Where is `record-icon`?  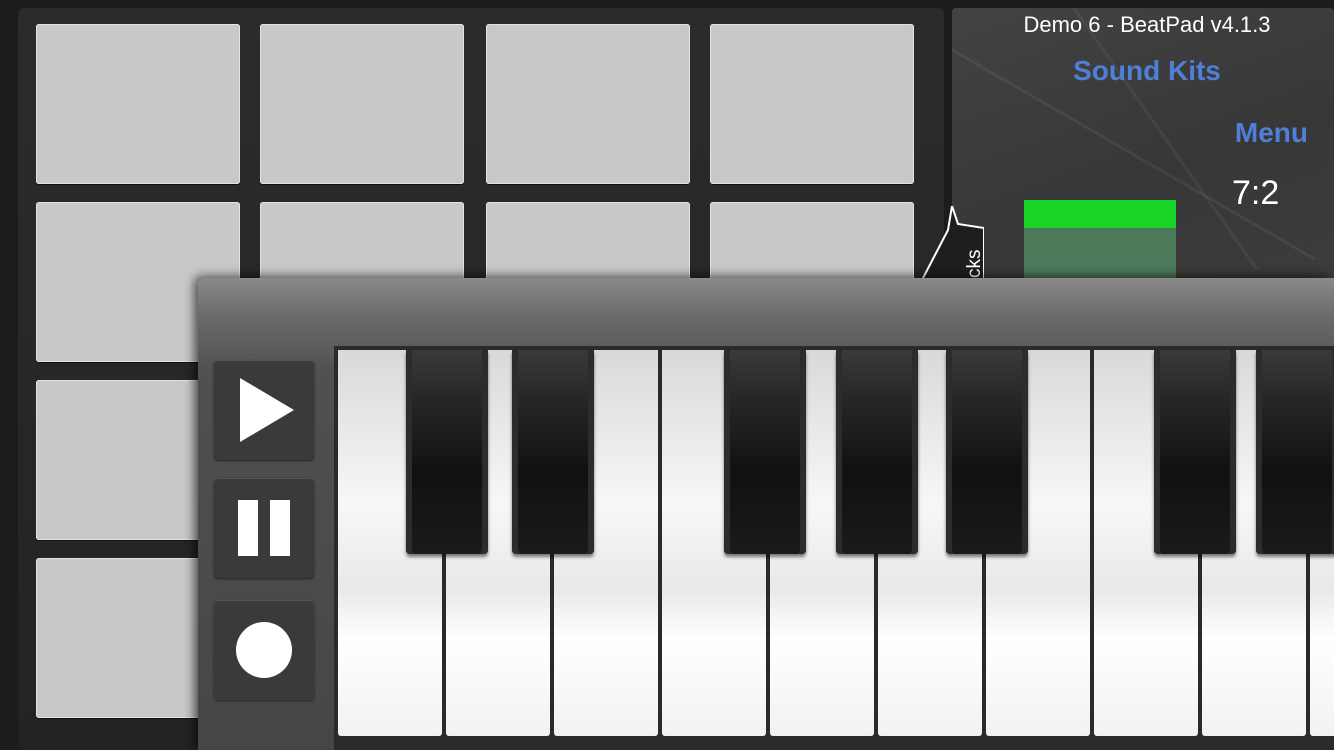
record-icon is located at coordinates (264, 650).